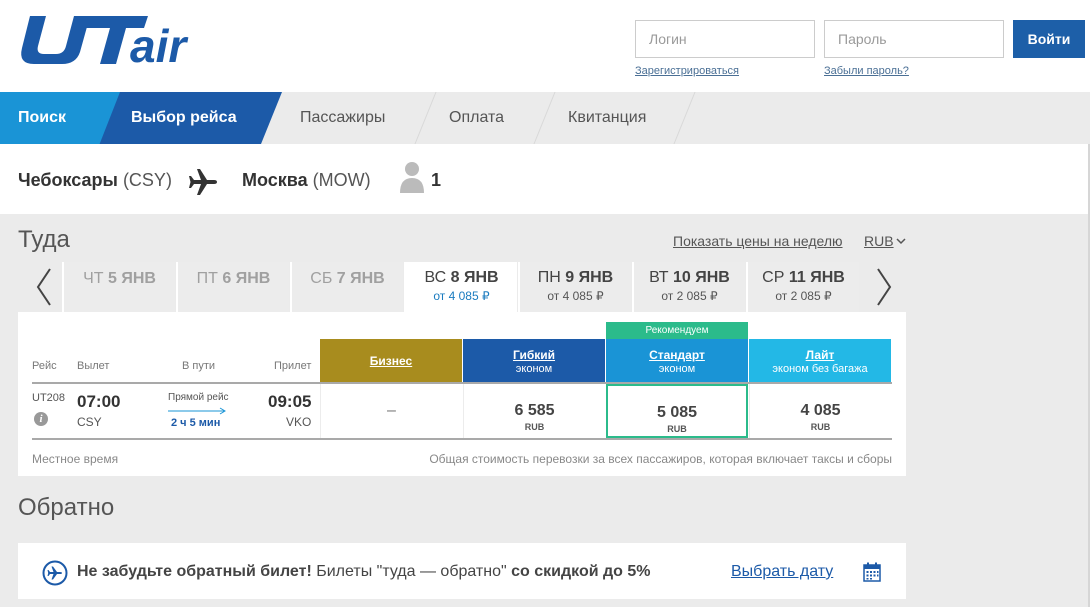 Image resolution: width=1090 pixels, height=607 pixels. I want to click on departure-time: 07:00, so click(99, 401).